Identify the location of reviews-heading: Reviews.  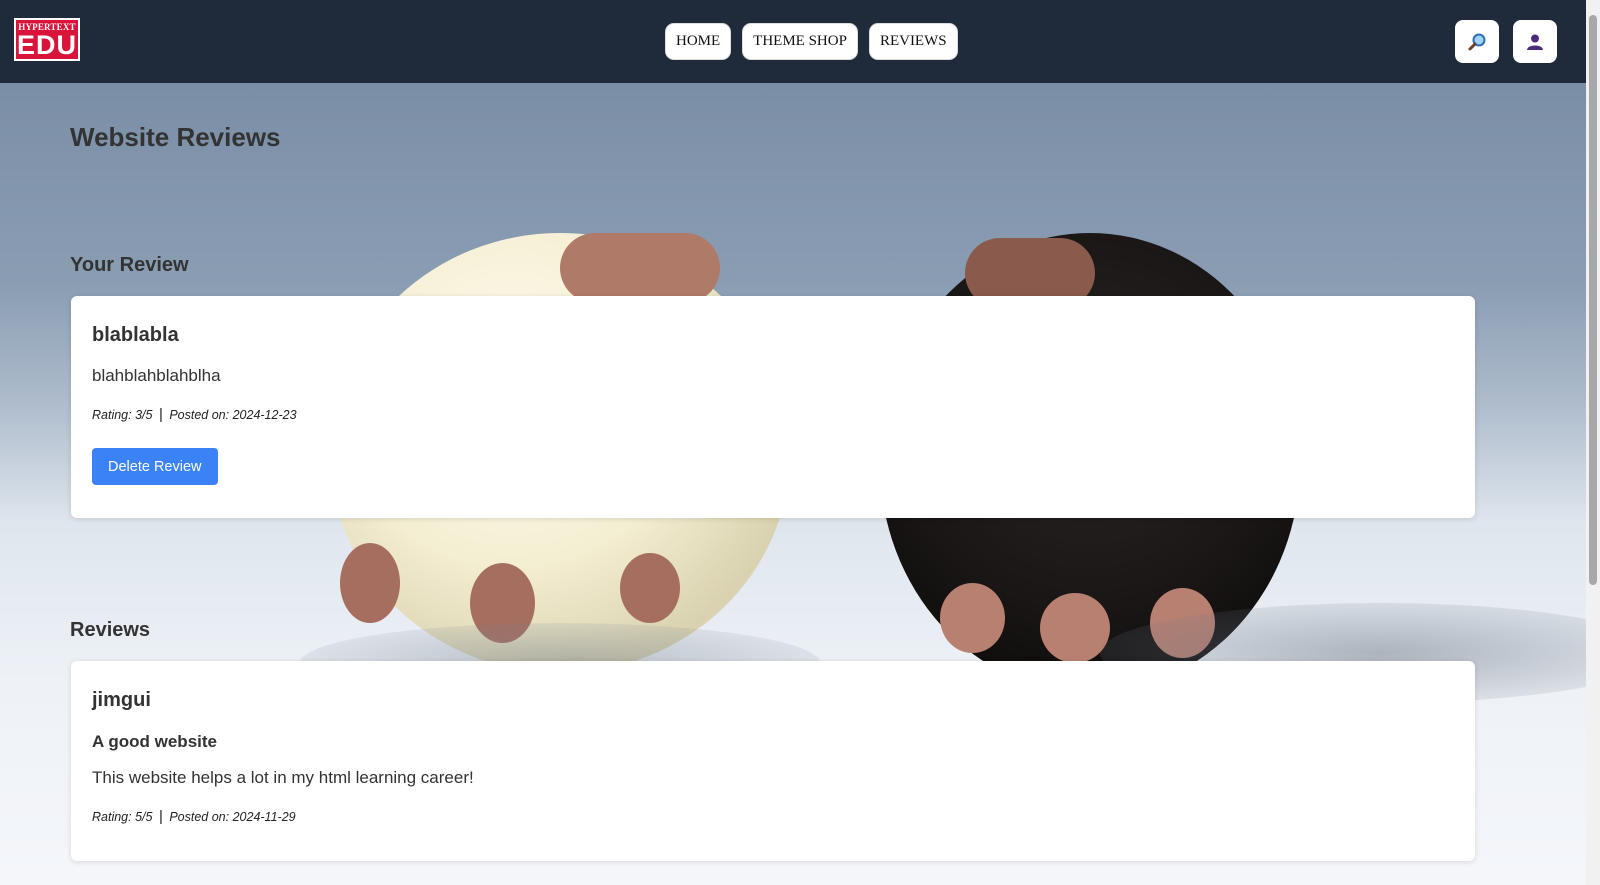
(110, 630).